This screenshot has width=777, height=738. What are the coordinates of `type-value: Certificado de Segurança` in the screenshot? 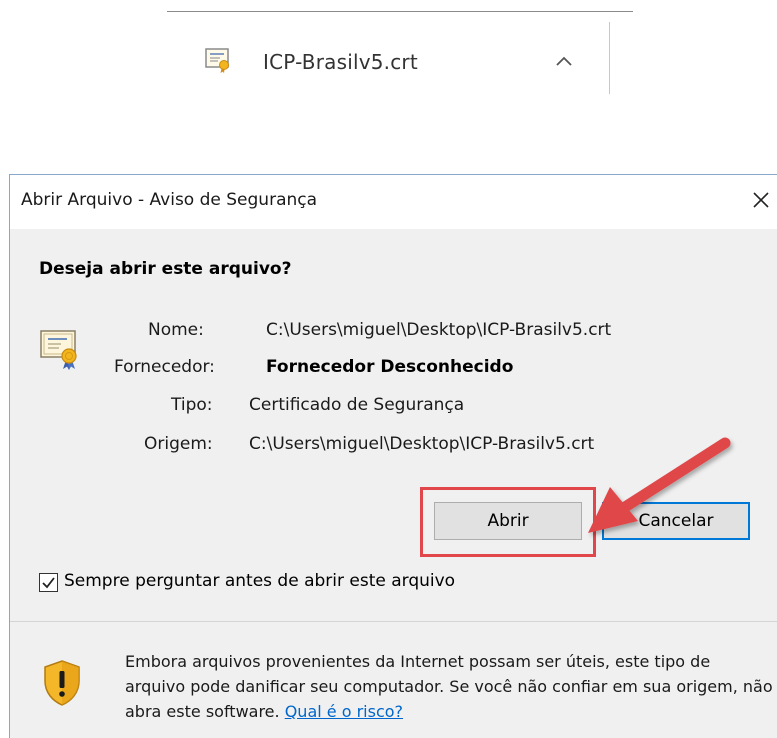 It's located at (357, 405).